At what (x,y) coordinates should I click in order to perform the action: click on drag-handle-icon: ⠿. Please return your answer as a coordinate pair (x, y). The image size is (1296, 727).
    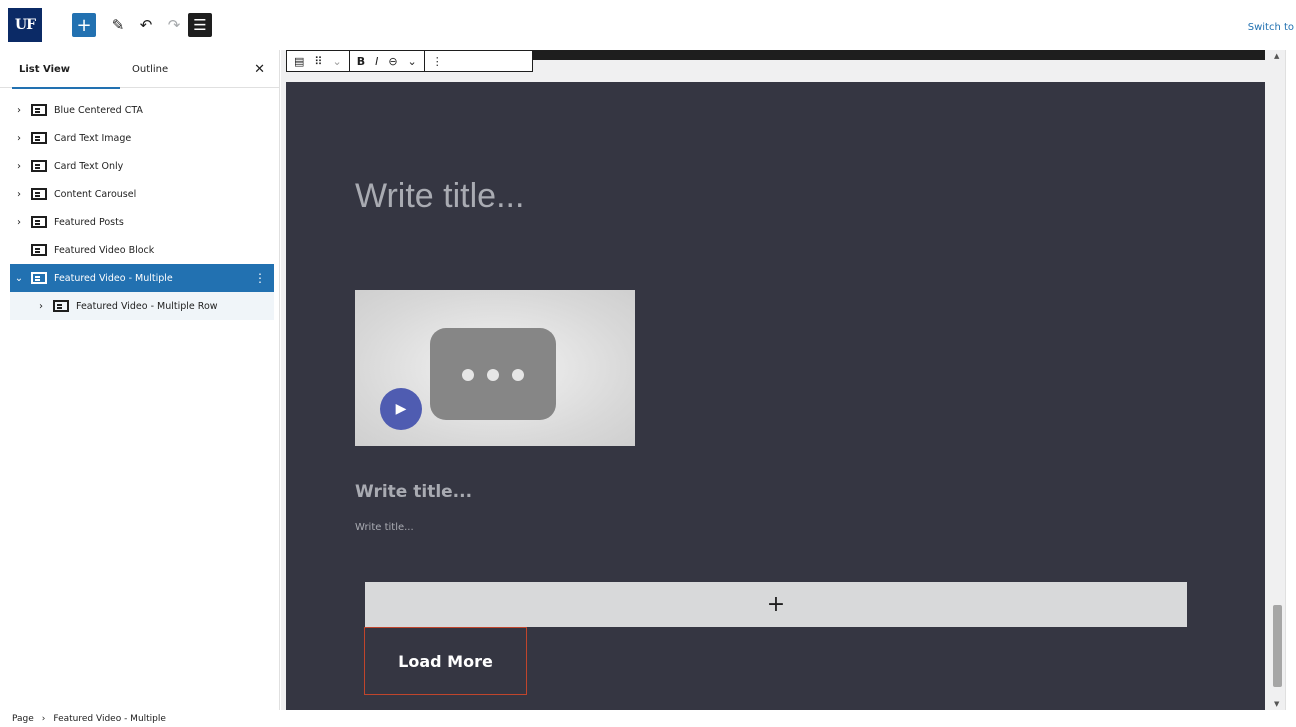
    Looking at the image, I should click on (318, 61).